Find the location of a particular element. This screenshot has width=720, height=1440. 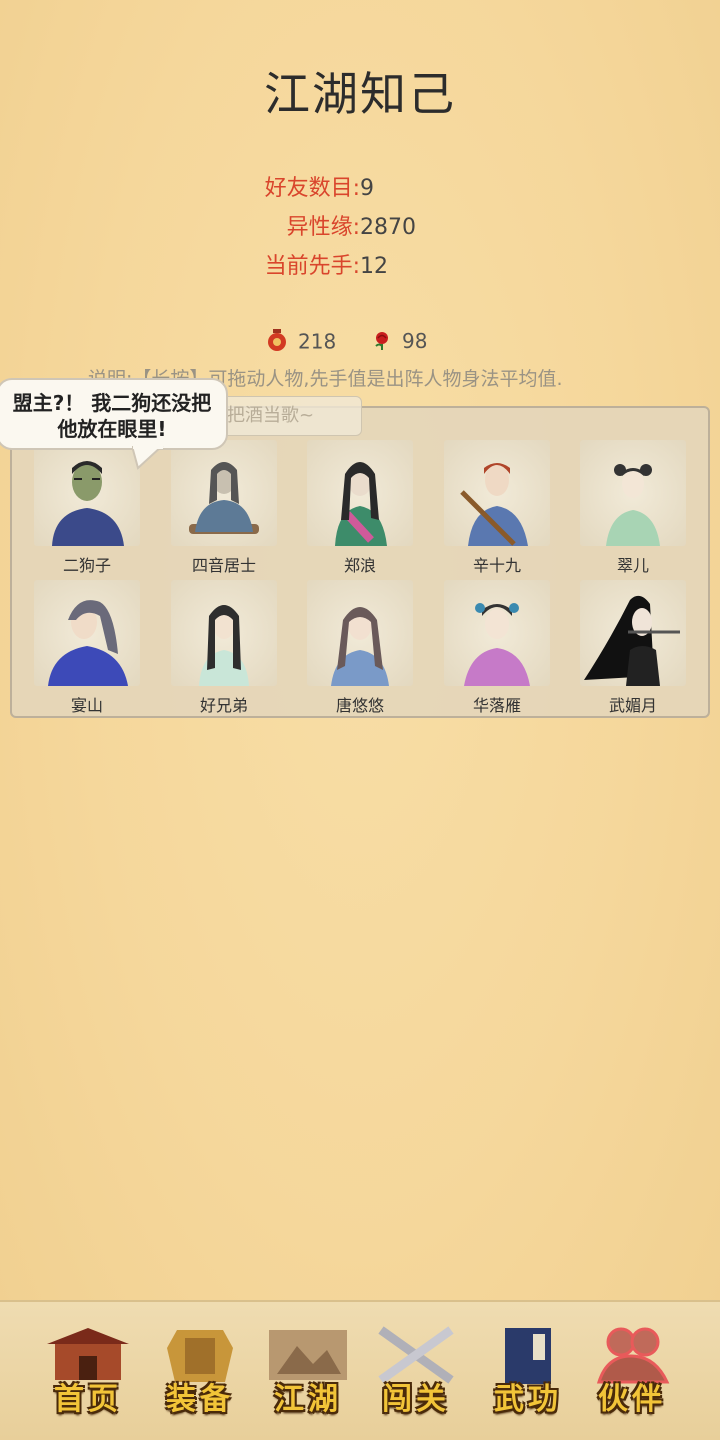

charm-label: 异性缘: is located at coordinates (323, 227).